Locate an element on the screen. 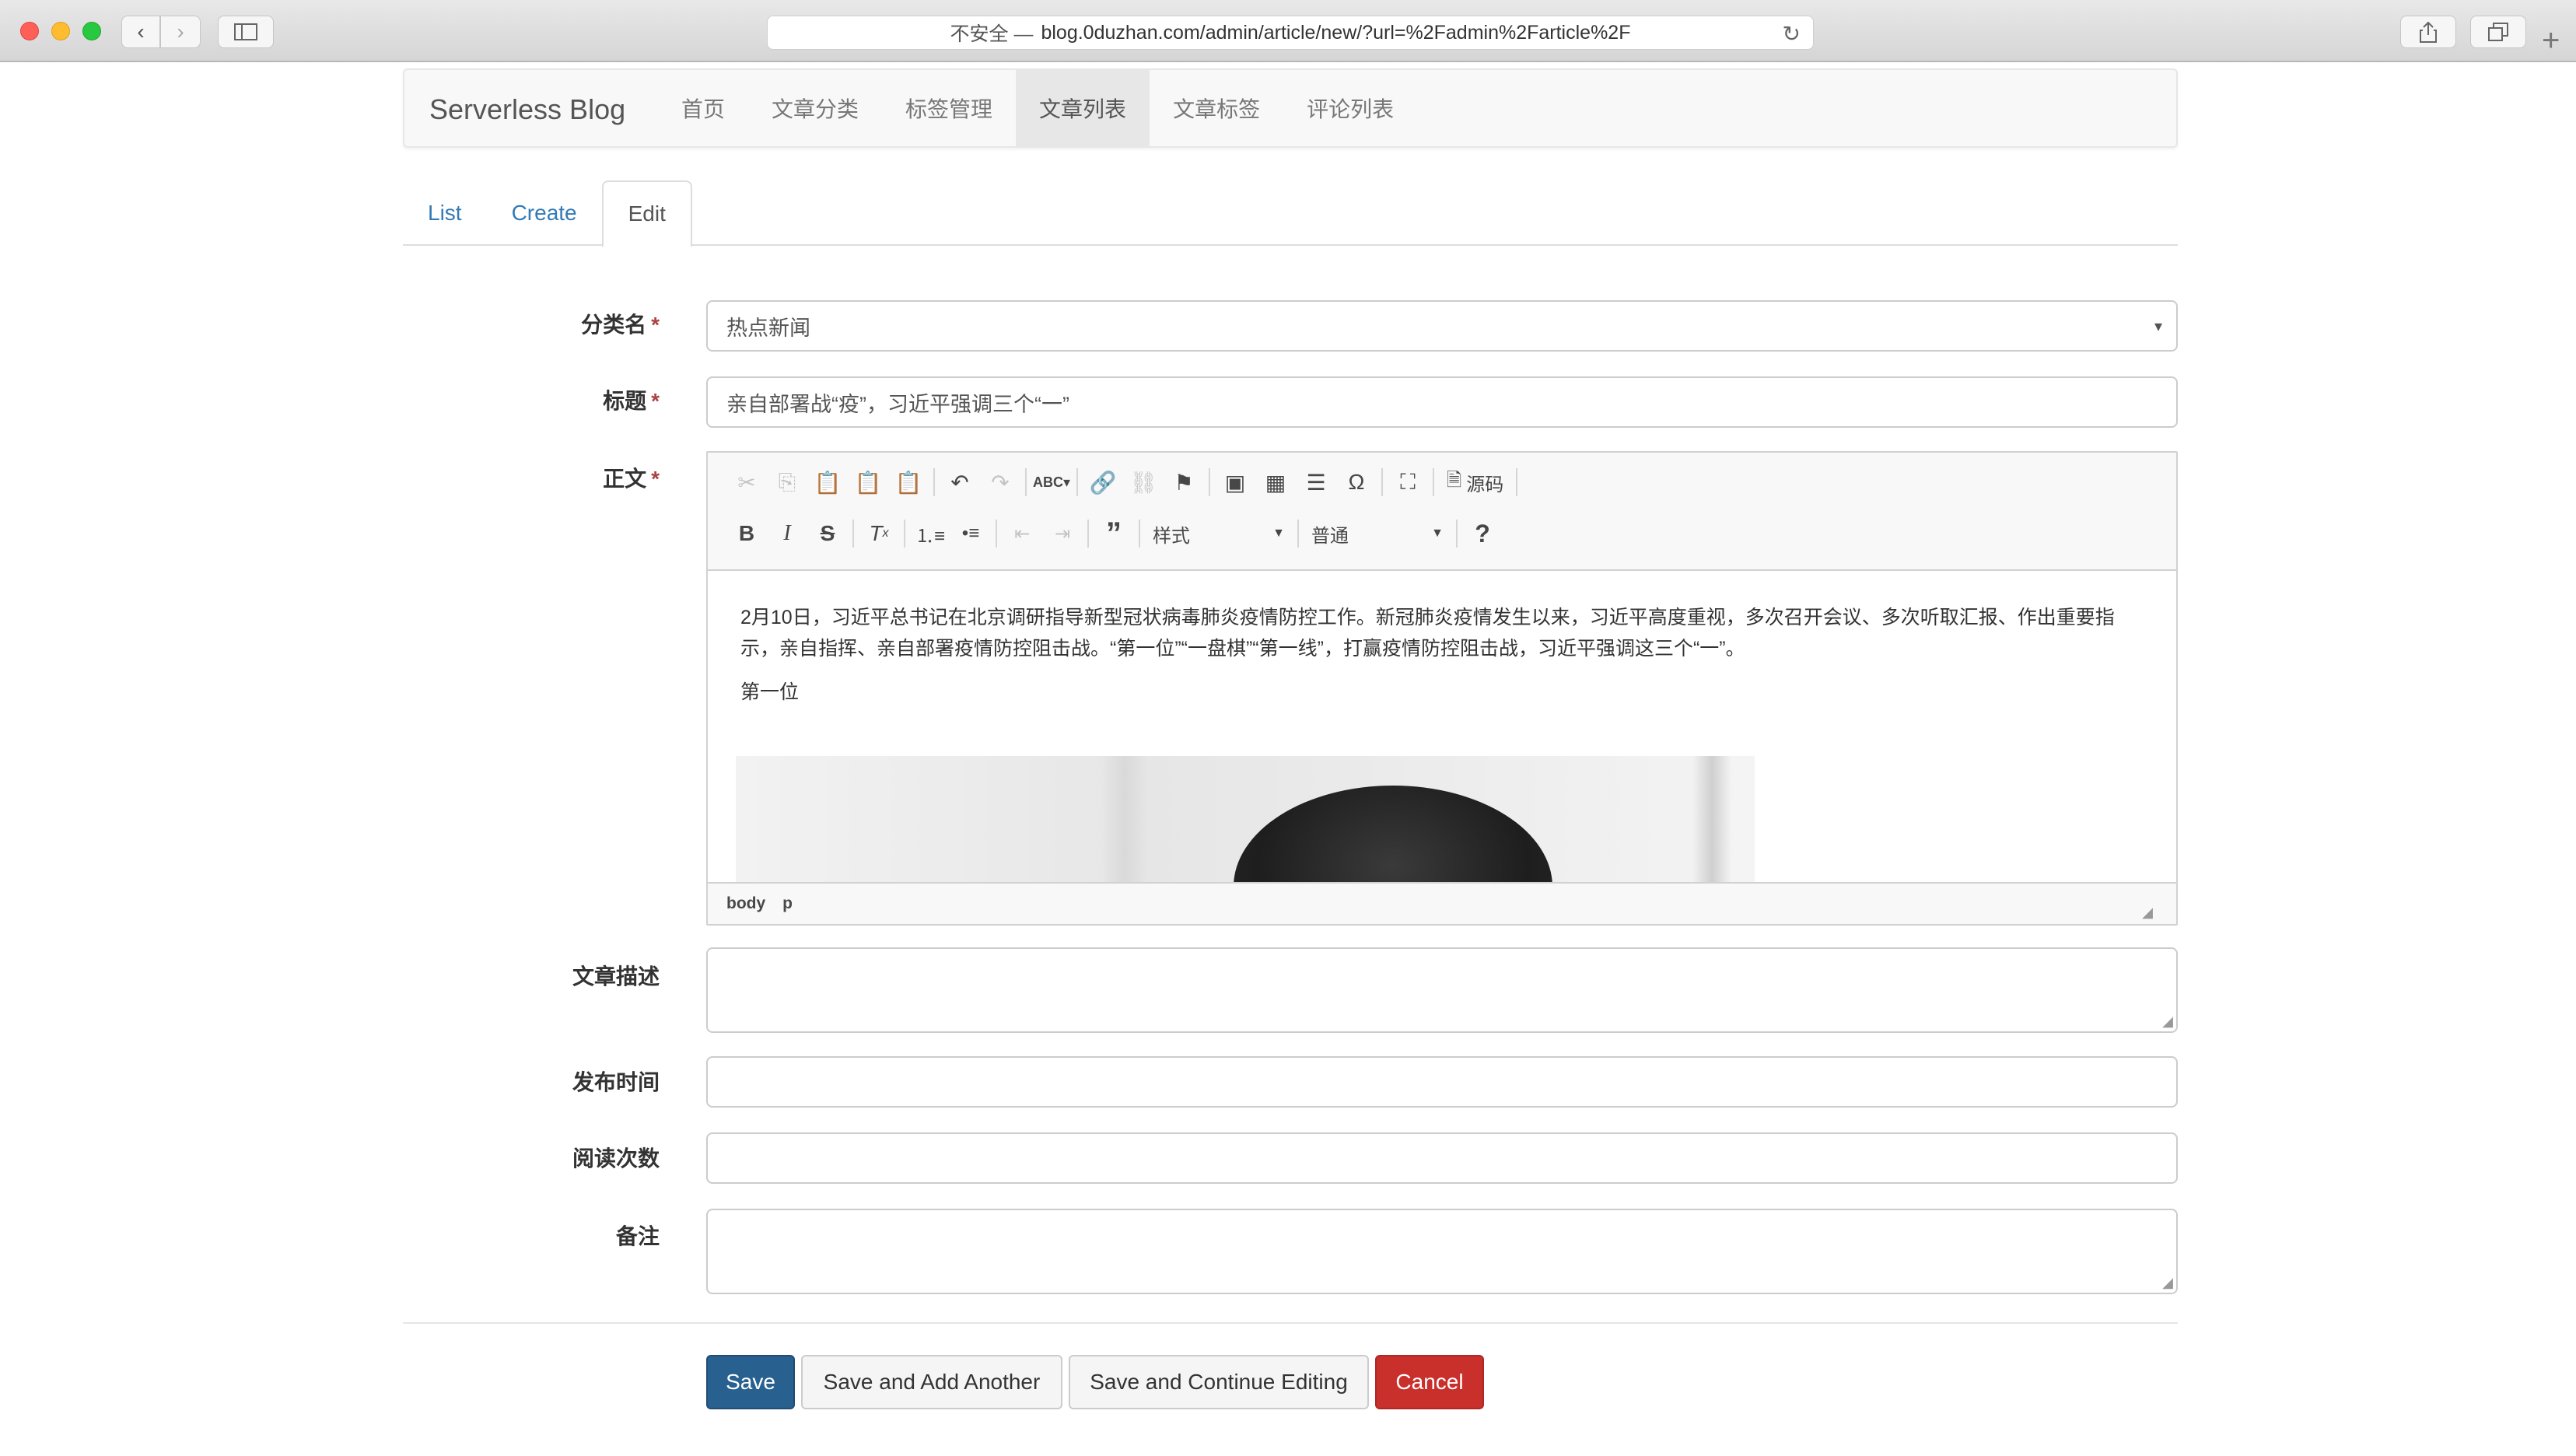 The image size is (2576, 1456). embedded-photo is located at coordinates (1245, 820).